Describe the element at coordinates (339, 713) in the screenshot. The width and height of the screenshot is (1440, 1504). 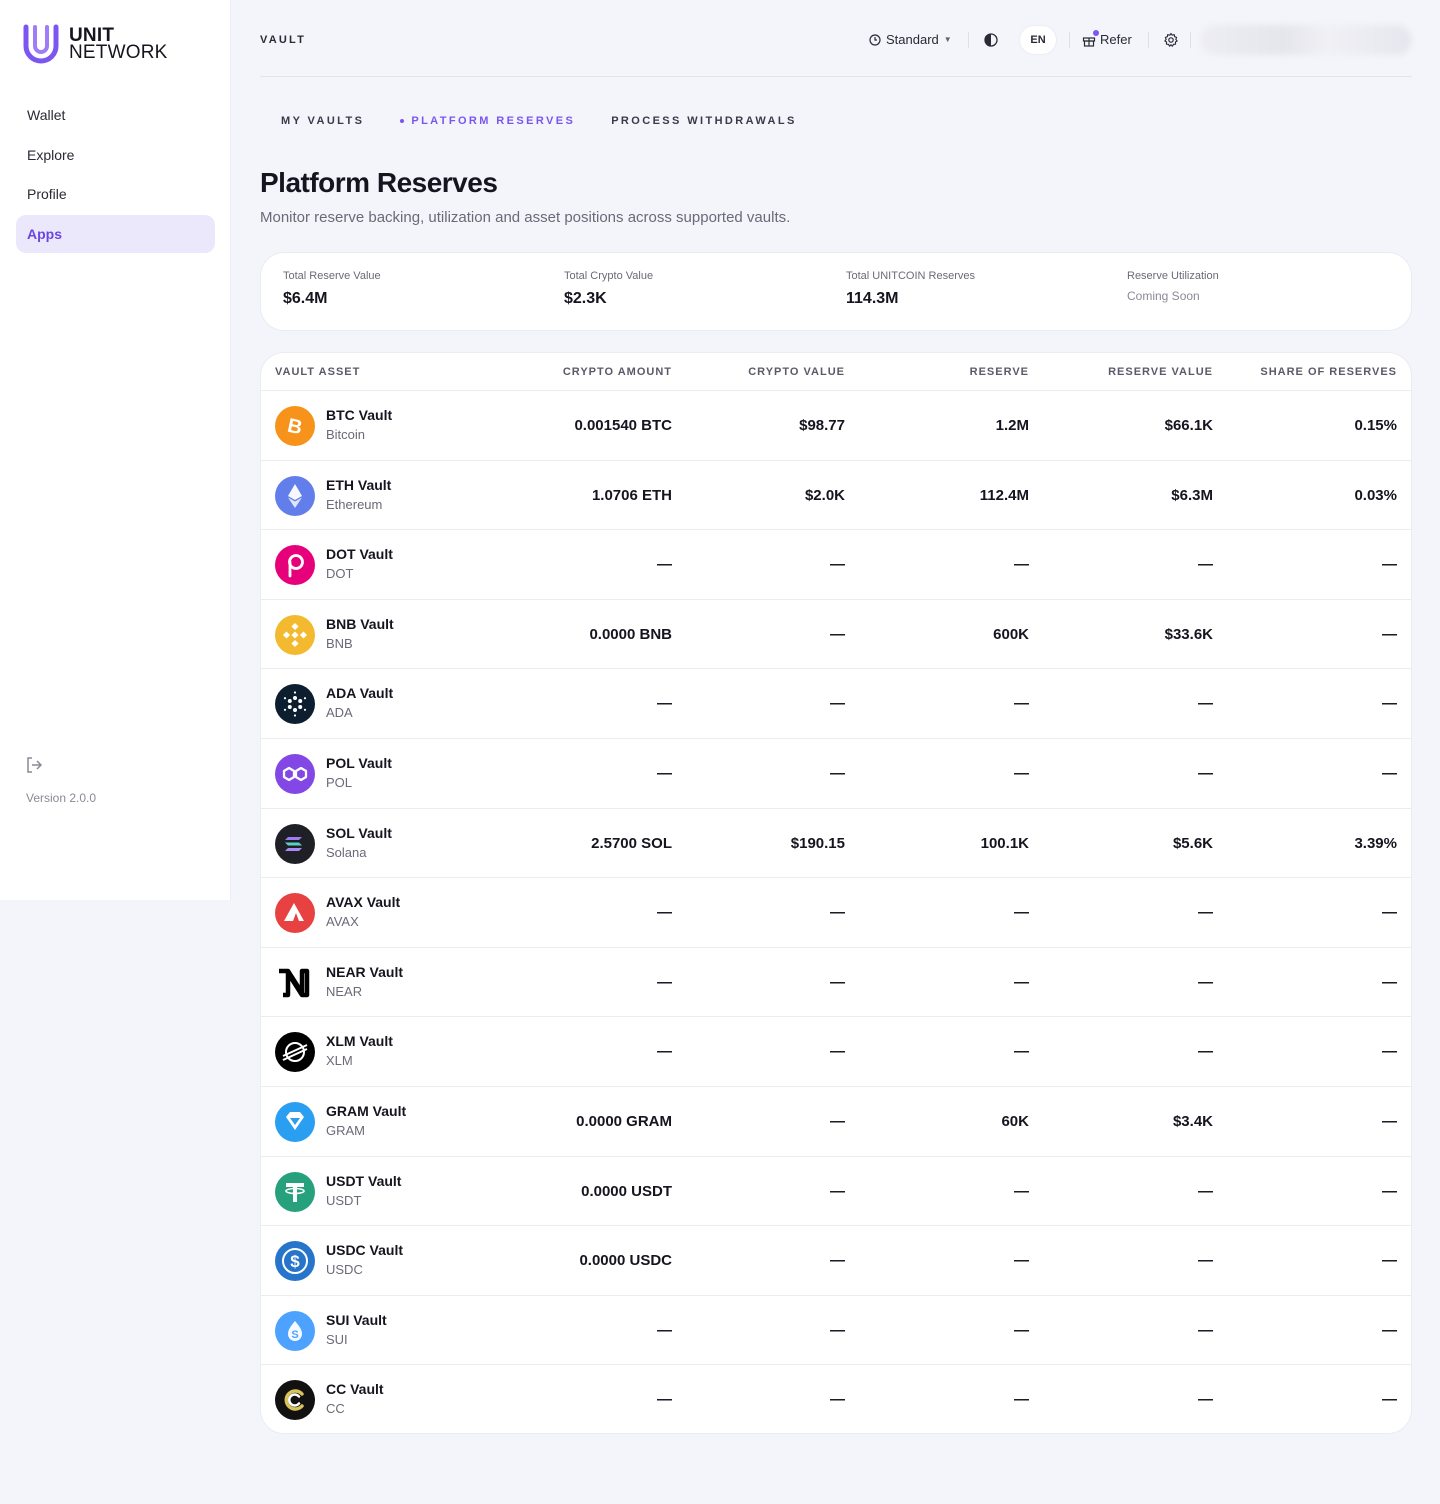
I see `asset-network: ADA` at that location.